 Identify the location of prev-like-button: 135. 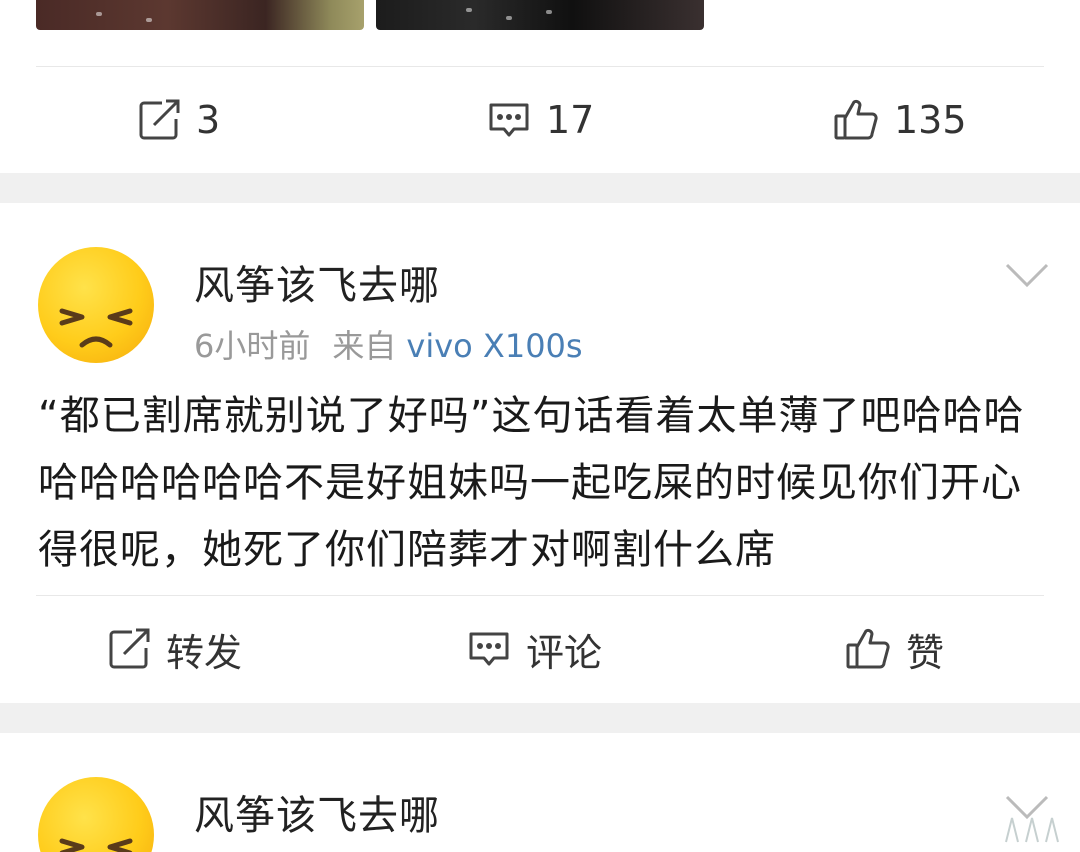
(899, 120).